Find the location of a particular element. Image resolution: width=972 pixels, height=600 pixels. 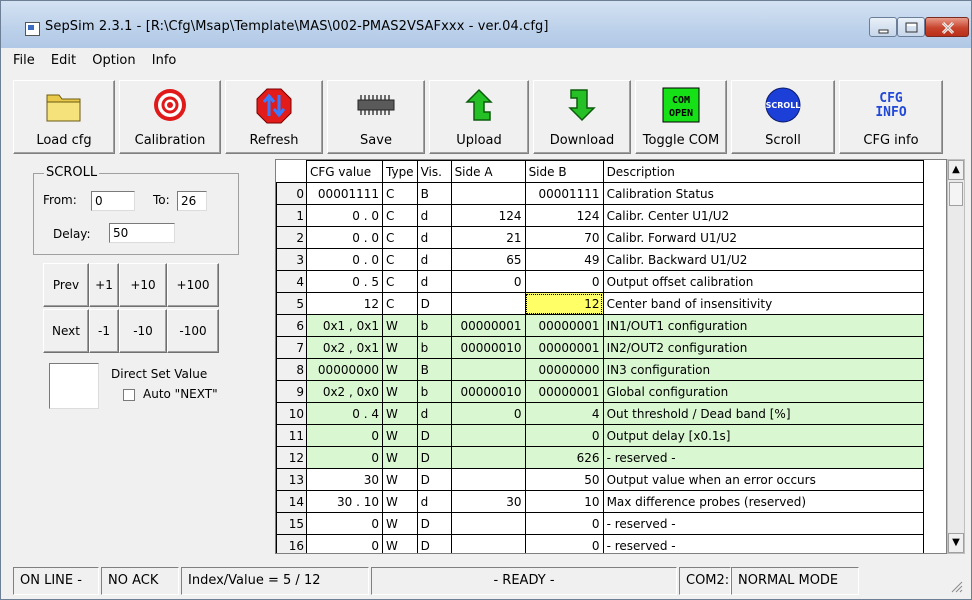

table-row: 15 0 W D 0- reserved - is located at coordinates (600, 523).